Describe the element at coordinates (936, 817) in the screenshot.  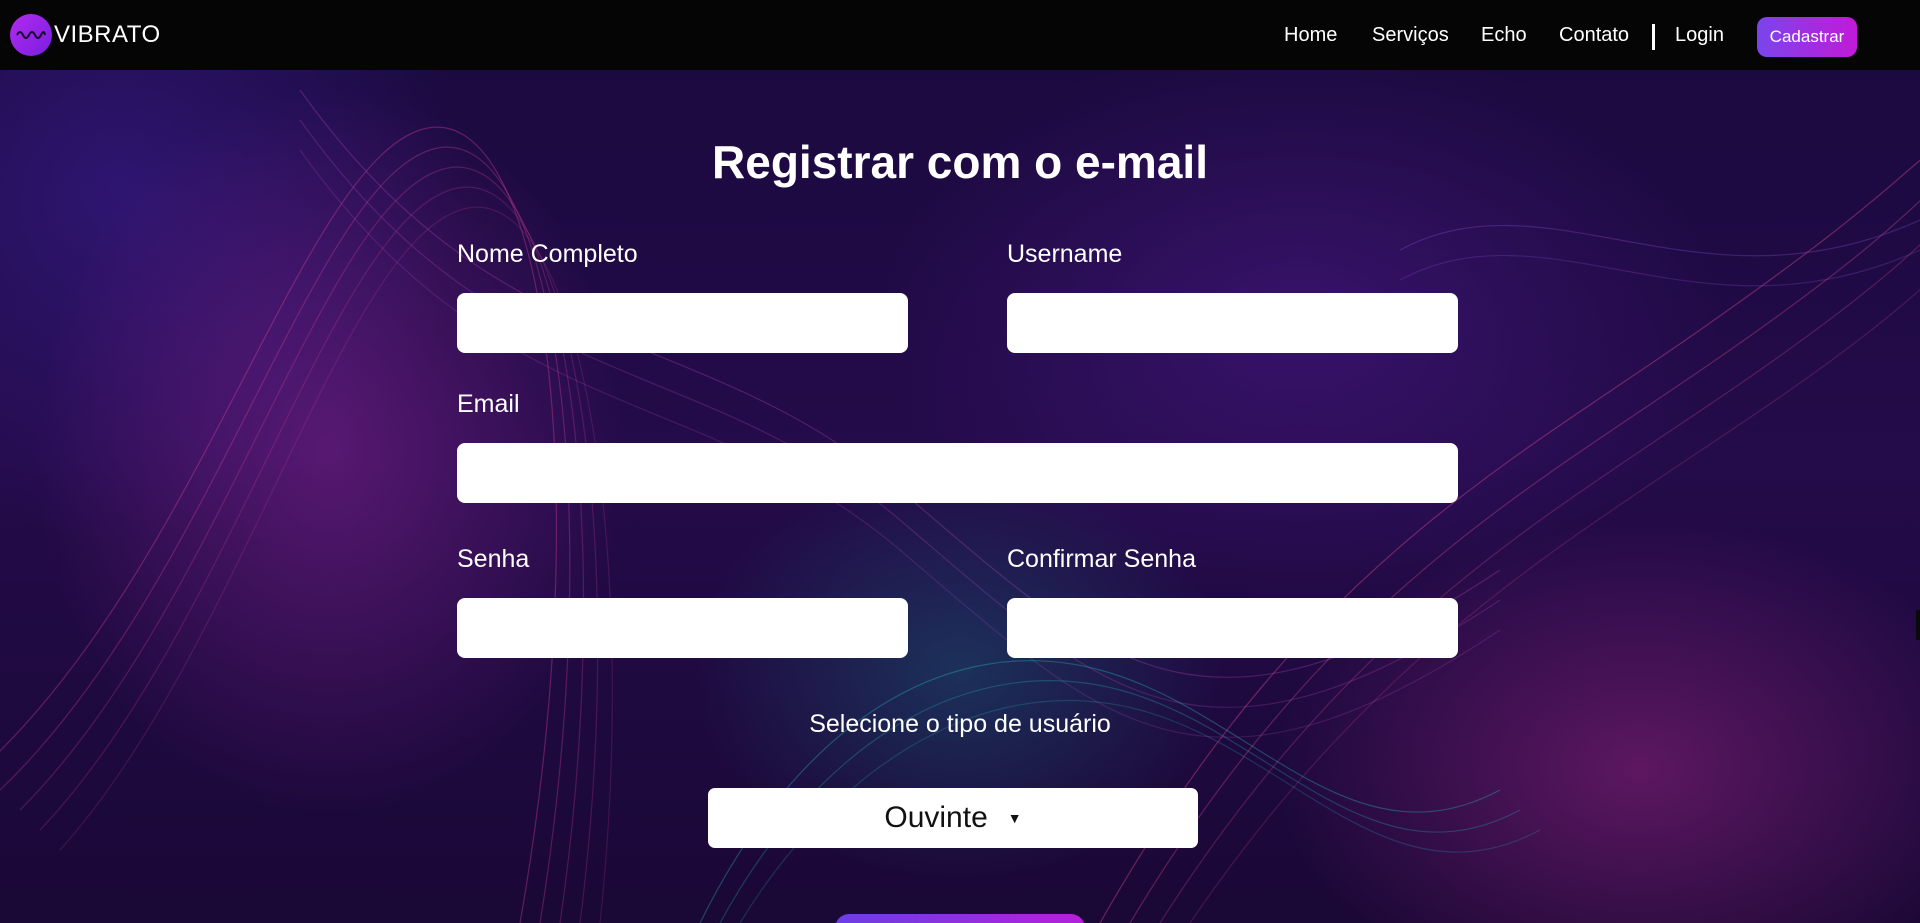
I see `tipo-usuario-selected-value: Ouvinte` at that location.